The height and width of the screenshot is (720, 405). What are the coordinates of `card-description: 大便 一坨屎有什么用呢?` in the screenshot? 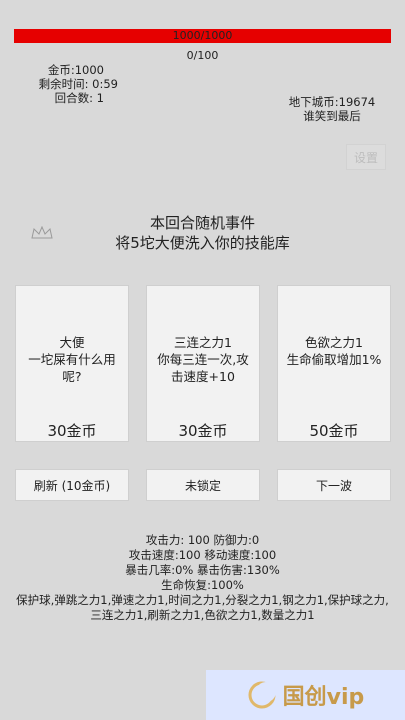 It's located at (72, 359).